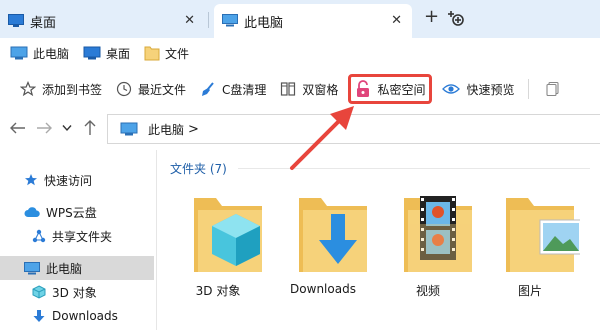 The width and height of the screenshot is (600, 330). I want to click on folder-icon, so click(152, 53).